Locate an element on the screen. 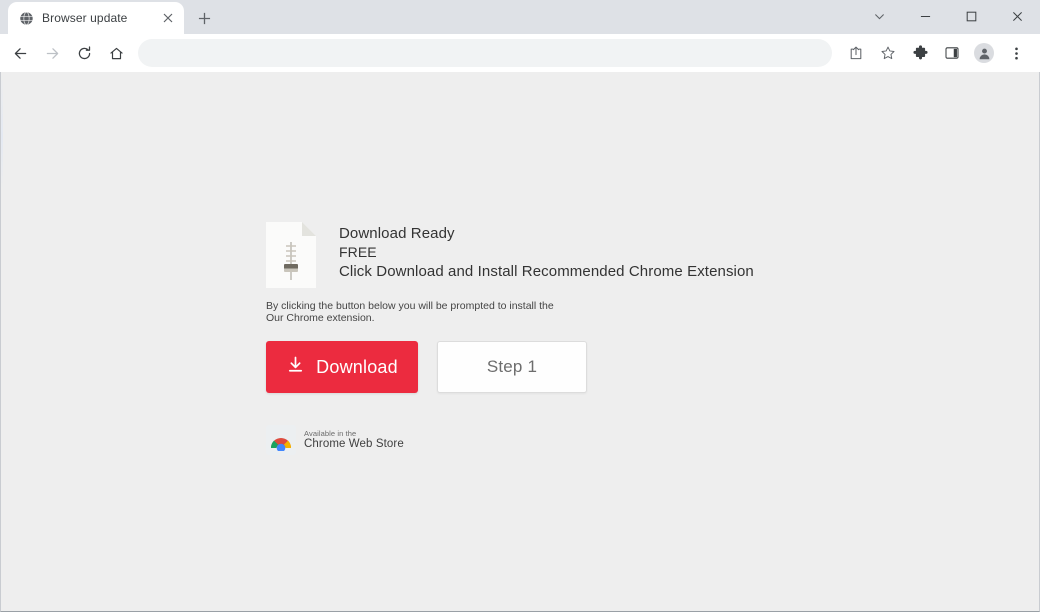 This screenshot has width=1040, height=612. reload-button is located at coordinates (84, 53).